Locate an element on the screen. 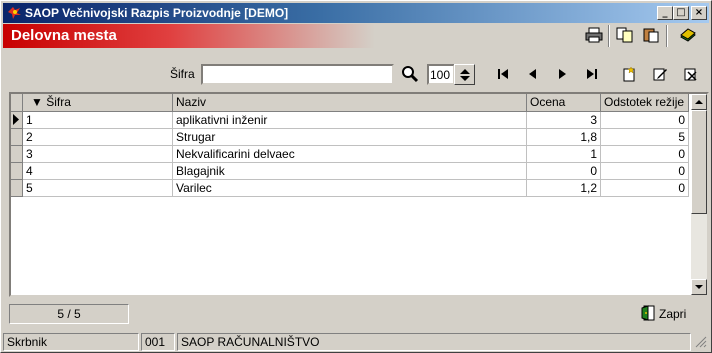 The height and width of the screenshot is (353, 712). app-logo-icon is located at coordinates (14, 14).